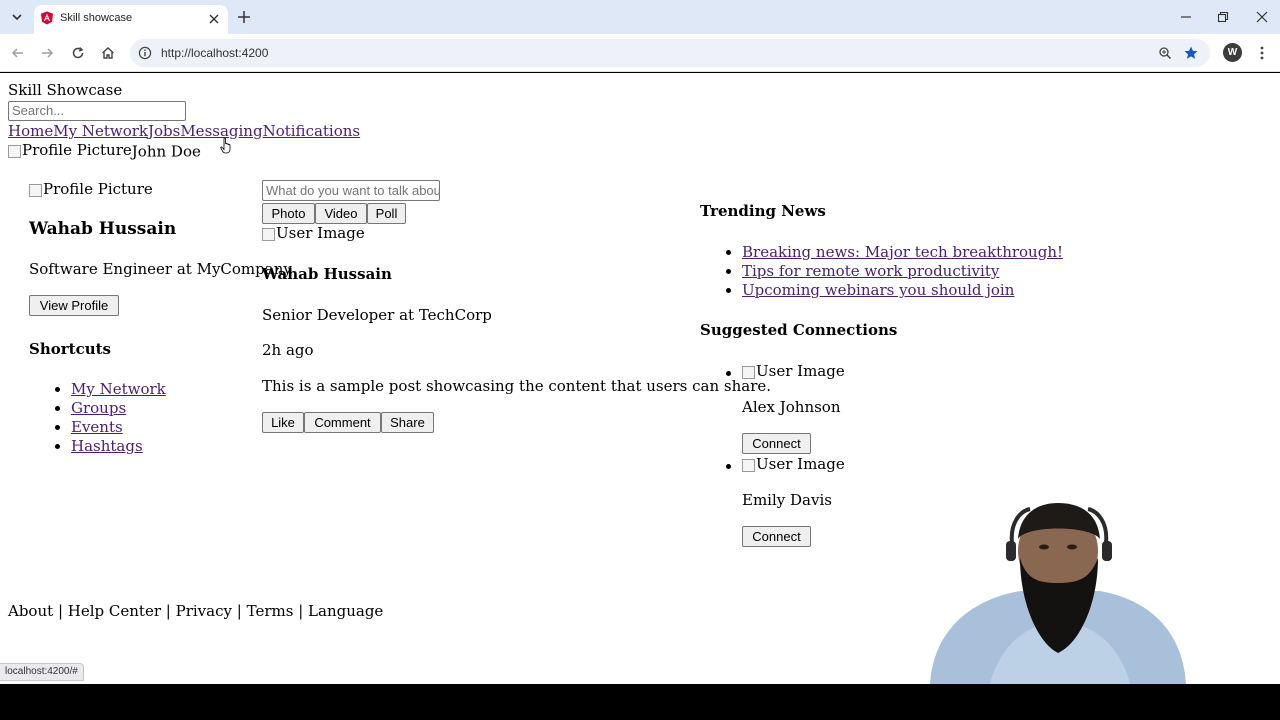 The height and width of the screenshot is (720, 1280). I want to click on video-button: Video, so click(341, 213).